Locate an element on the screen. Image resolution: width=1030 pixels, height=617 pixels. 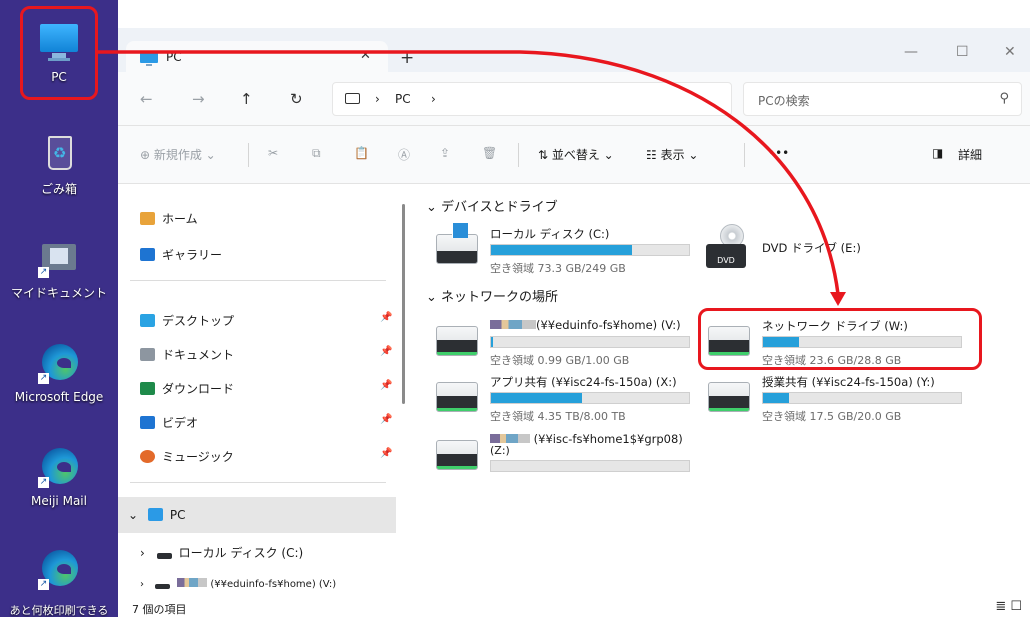
search-icon: ⚲ is located at coordinates (1004, 98).